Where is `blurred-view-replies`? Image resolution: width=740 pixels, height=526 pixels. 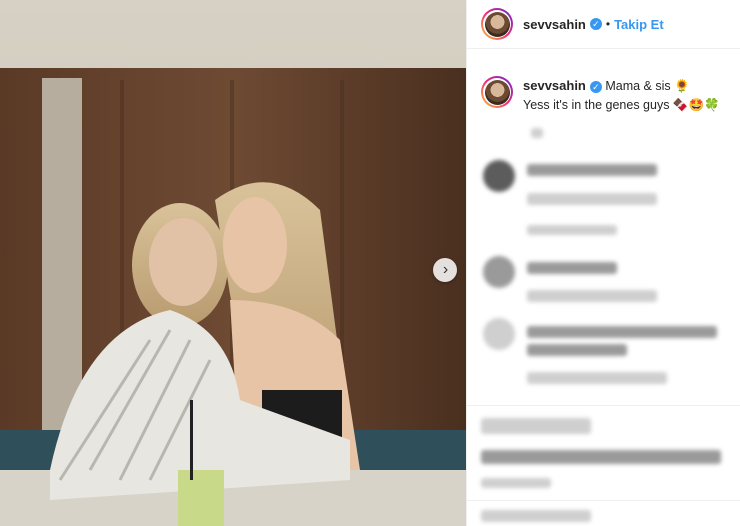 blurred-view-replies is located at coordinates (572, 230).